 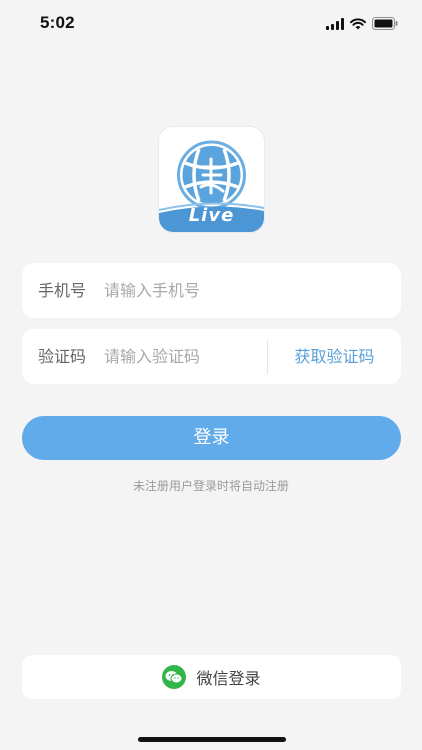 What do you see at coordinates (62, 356) in the screenshot?
I see `code-label: 验证码` at bounding box center [62, 356].